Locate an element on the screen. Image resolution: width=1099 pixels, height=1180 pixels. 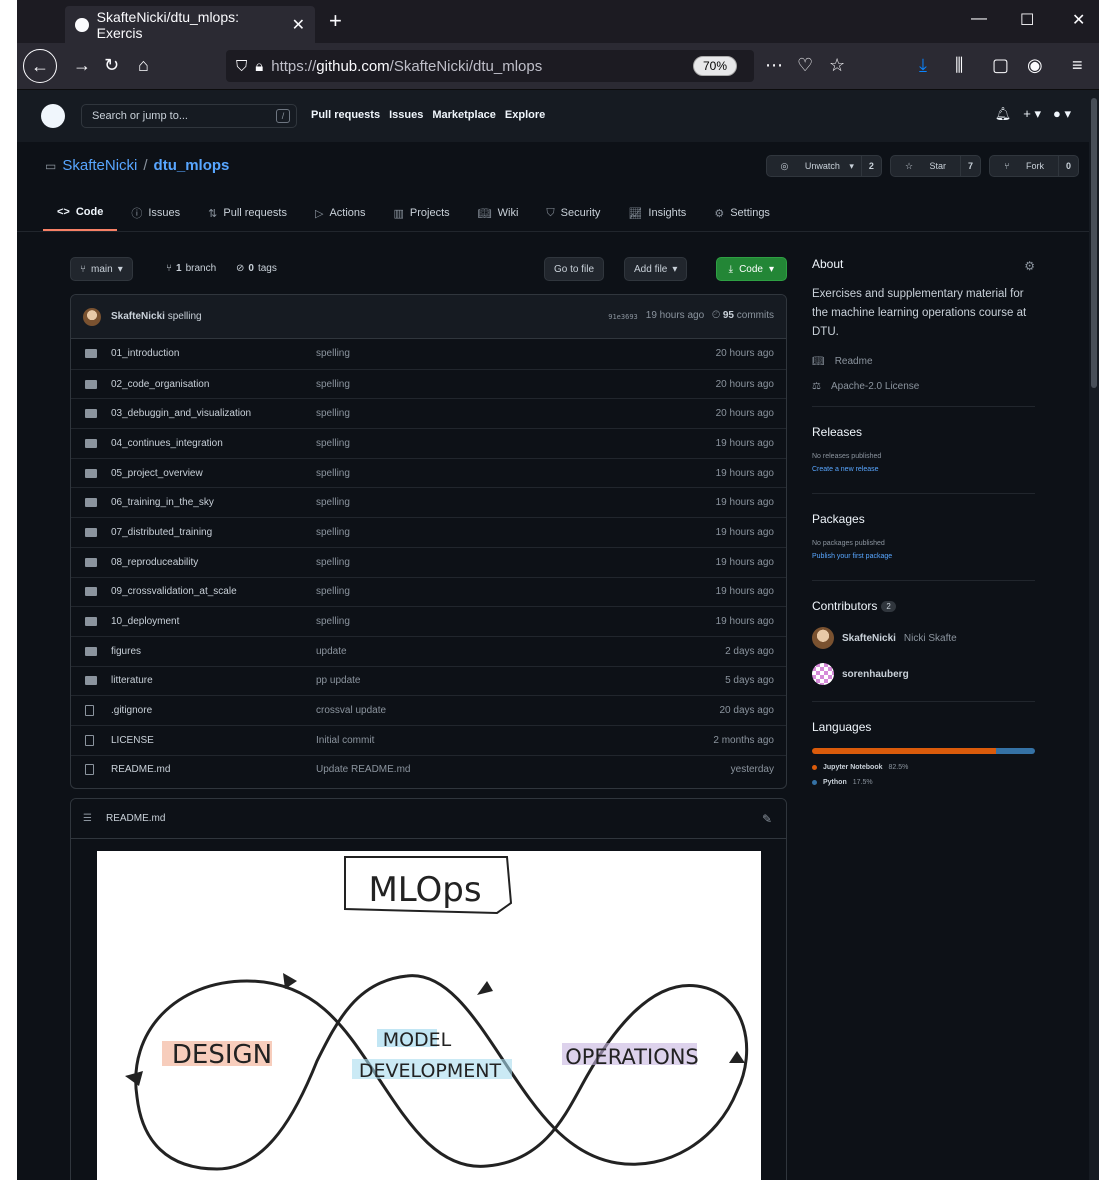
go-to-file-button: Go to file is located at coordinates (574, 269).